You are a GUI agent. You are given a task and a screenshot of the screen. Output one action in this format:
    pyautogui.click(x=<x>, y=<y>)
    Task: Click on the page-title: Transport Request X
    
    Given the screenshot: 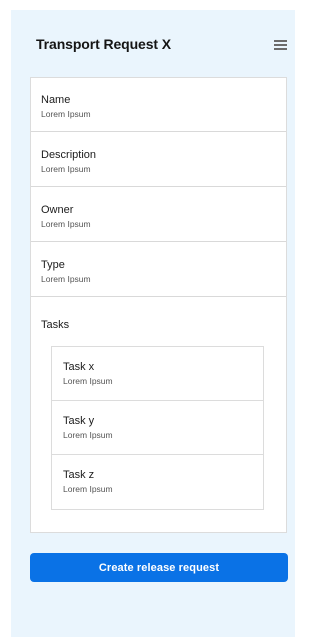 What is the action you would take?
    pyautogui.click(x=104, y=44)
    